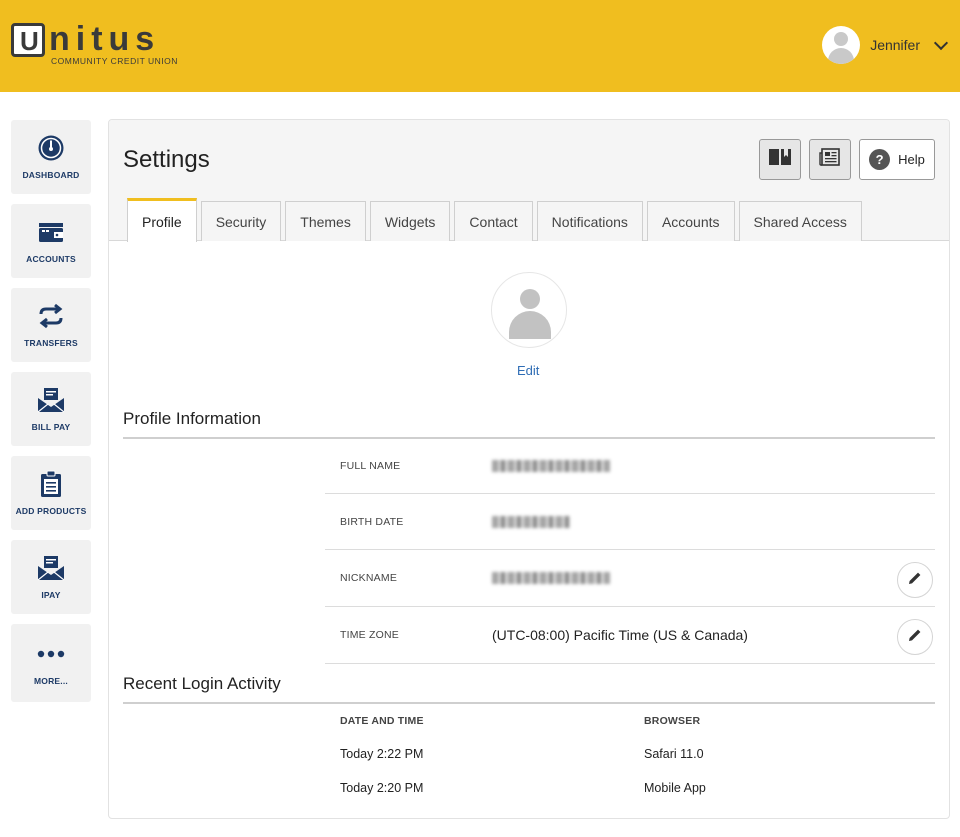 This screenshot has width=960, height=837. What do you see at coordinates (630, 522) in the screenshot?
I see `field-birth-date: BIRTH DATE` at bounding box center [630, 522].